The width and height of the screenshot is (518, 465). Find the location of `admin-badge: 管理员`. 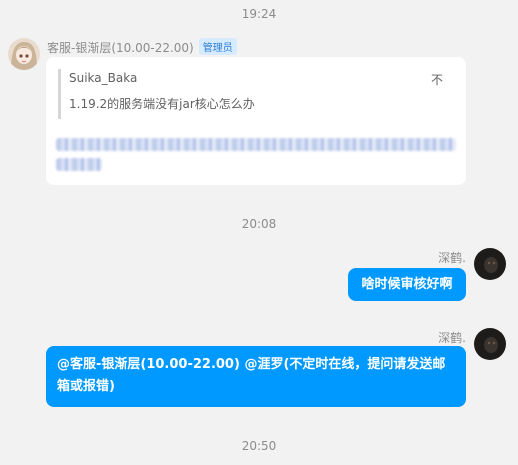

admin-badge: 管理员 is located at coordinates (217, 46).